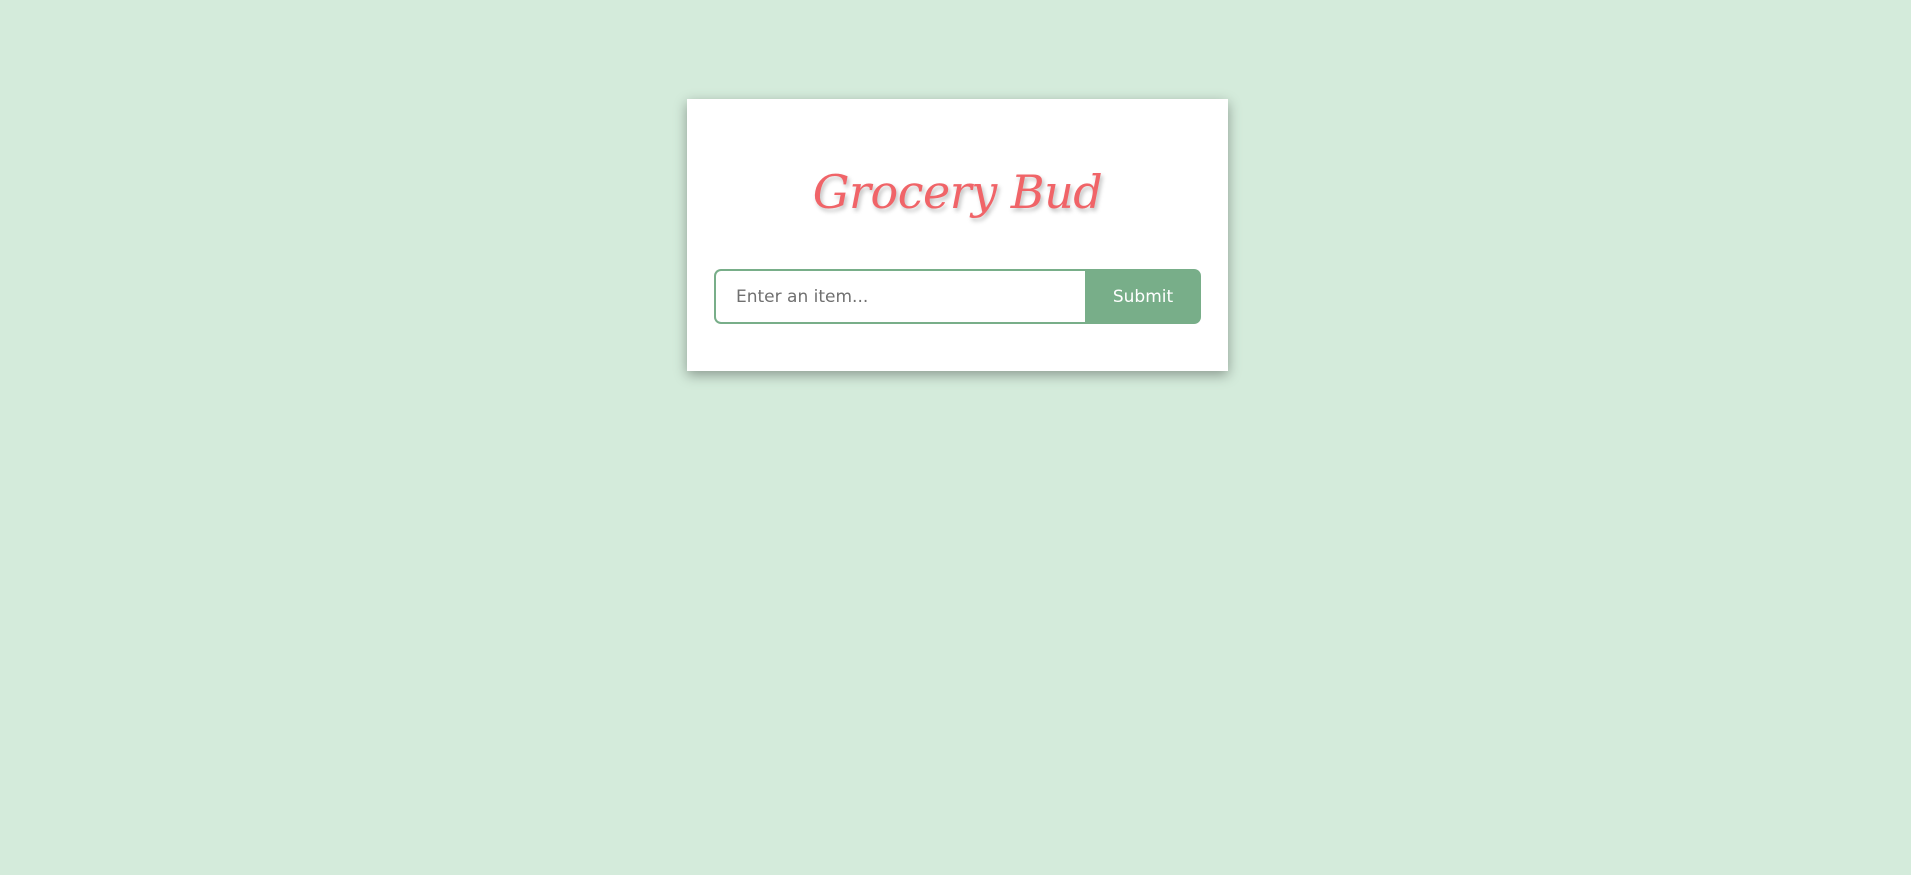  I want to click on add-item-form: Submit, so click(957, 296).